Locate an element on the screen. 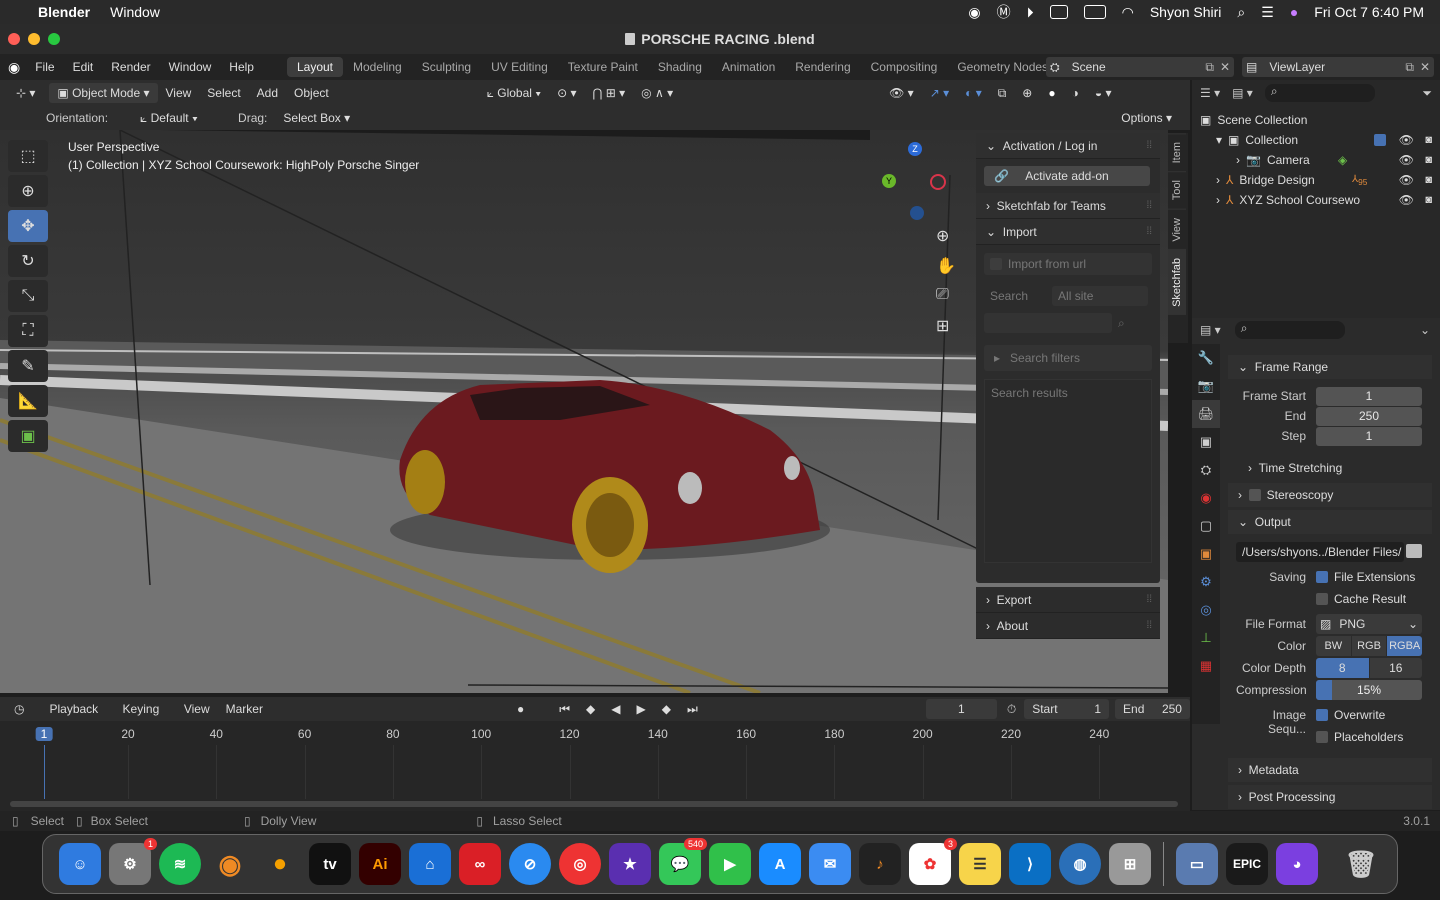 The height and width of the screenshot is (900, 1440). file-format-dropdown: ▨ PNG ⌄ is located at coordinates (1369, 624).